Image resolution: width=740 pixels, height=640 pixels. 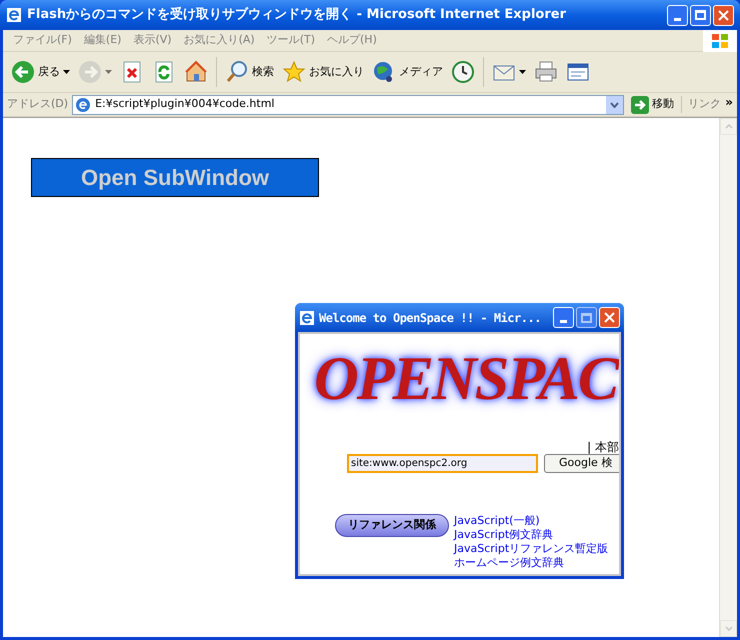 I want to click on windows-logo-icon, so click(x=720, y=41).